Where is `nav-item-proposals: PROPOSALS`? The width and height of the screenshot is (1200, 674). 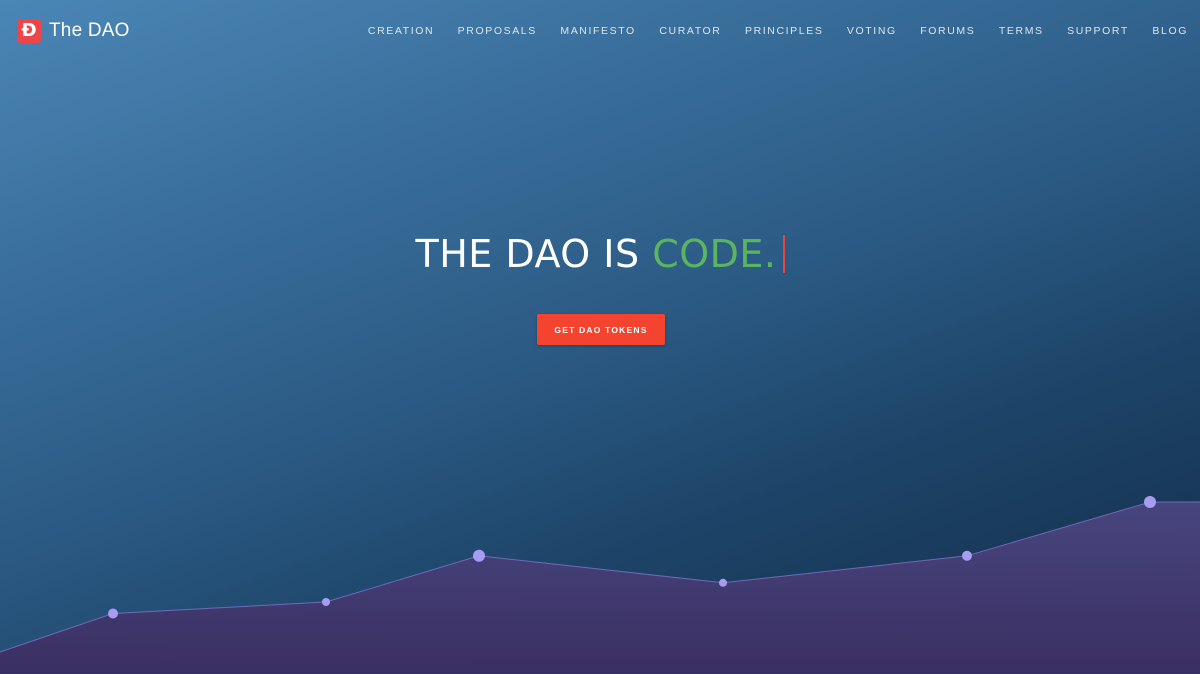 nav-item-proposals: PROPOSALS is located at coordinates (497, 31).